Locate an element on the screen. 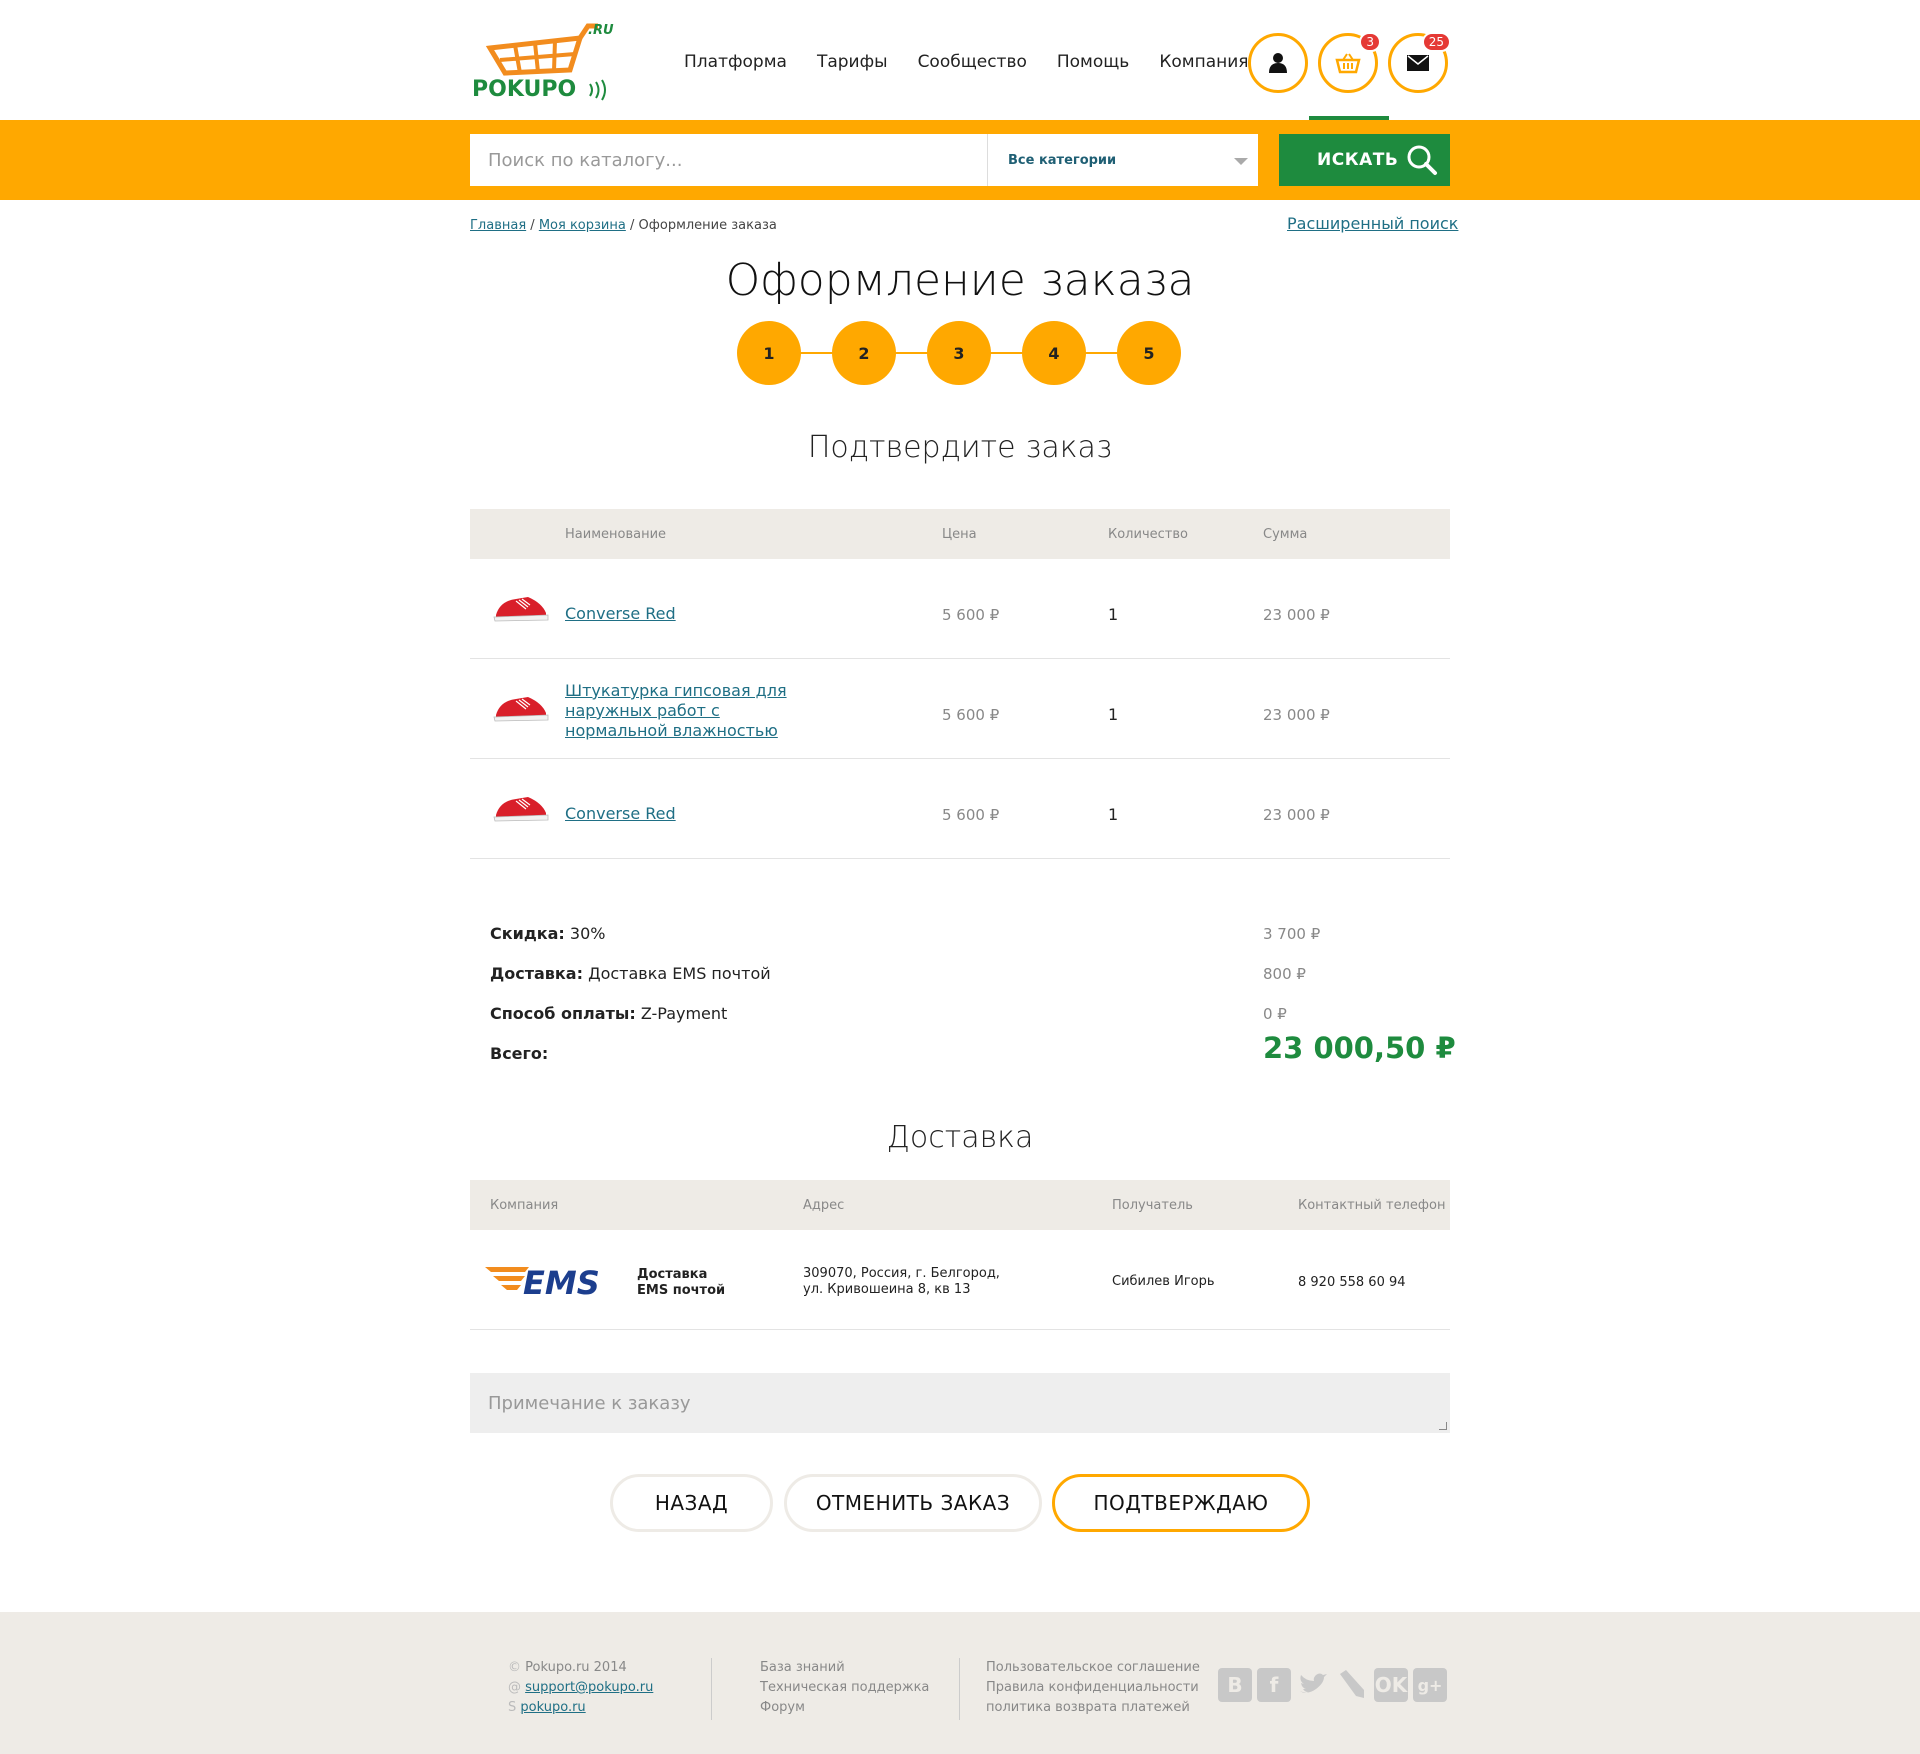 This screenshot has height=1754, width=1920. confirm-title: Подтвердите заказ is located at coordinates (960, 447).